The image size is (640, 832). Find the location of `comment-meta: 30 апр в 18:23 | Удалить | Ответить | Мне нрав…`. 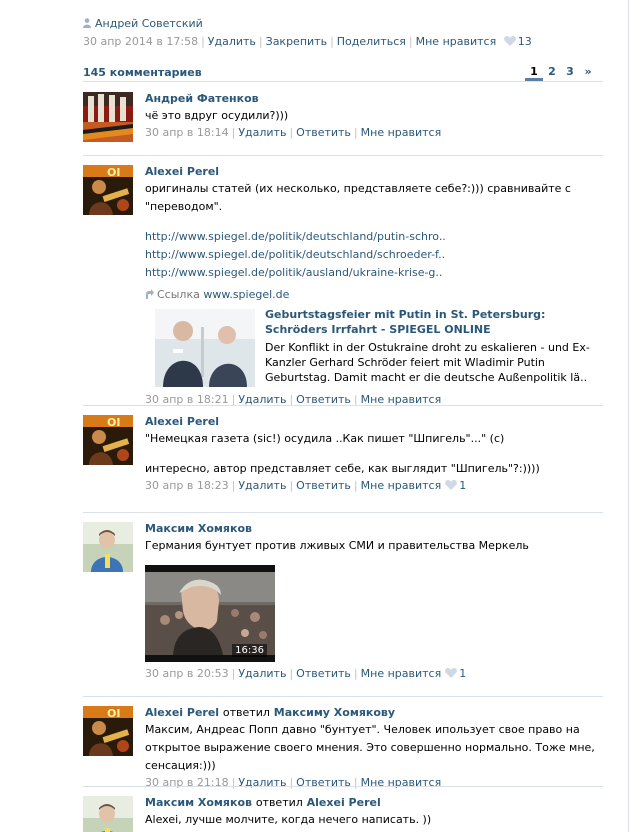

comment-meta: 30 апр в 18:23 | Удалить | Ответить | Мне нрав… is located at coordinates (306, 485).